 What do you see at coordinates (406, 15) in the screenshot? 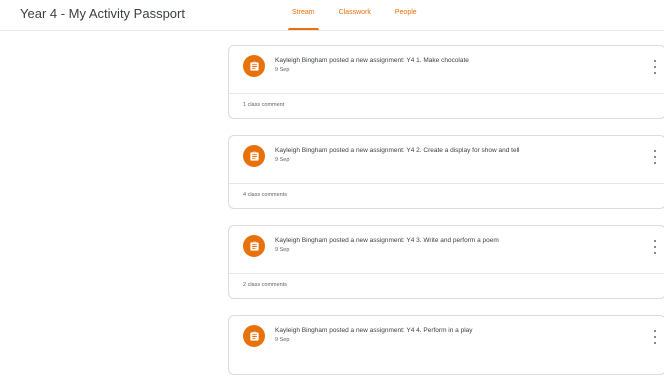
I see `tab-people: People` at bounding box center [406, 15].